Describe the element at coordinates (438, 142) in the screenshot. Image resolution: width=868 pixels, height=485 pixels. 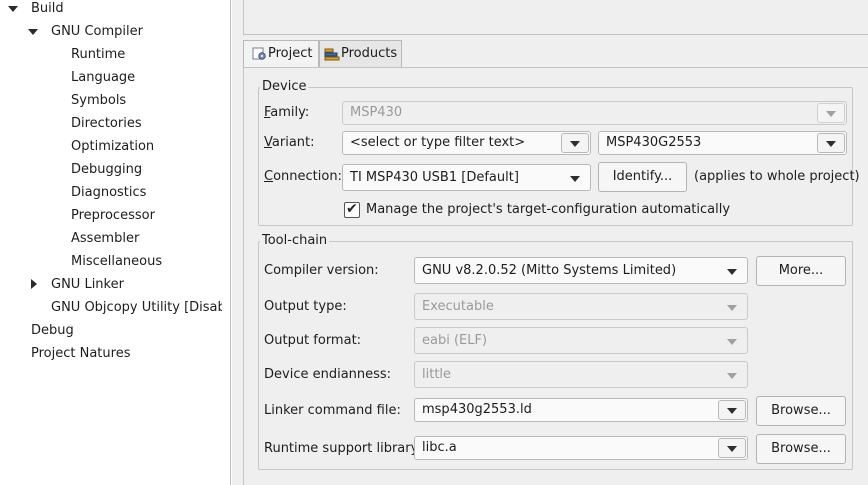
I see `variant-filter-text: <select or type filter text>` at that location.